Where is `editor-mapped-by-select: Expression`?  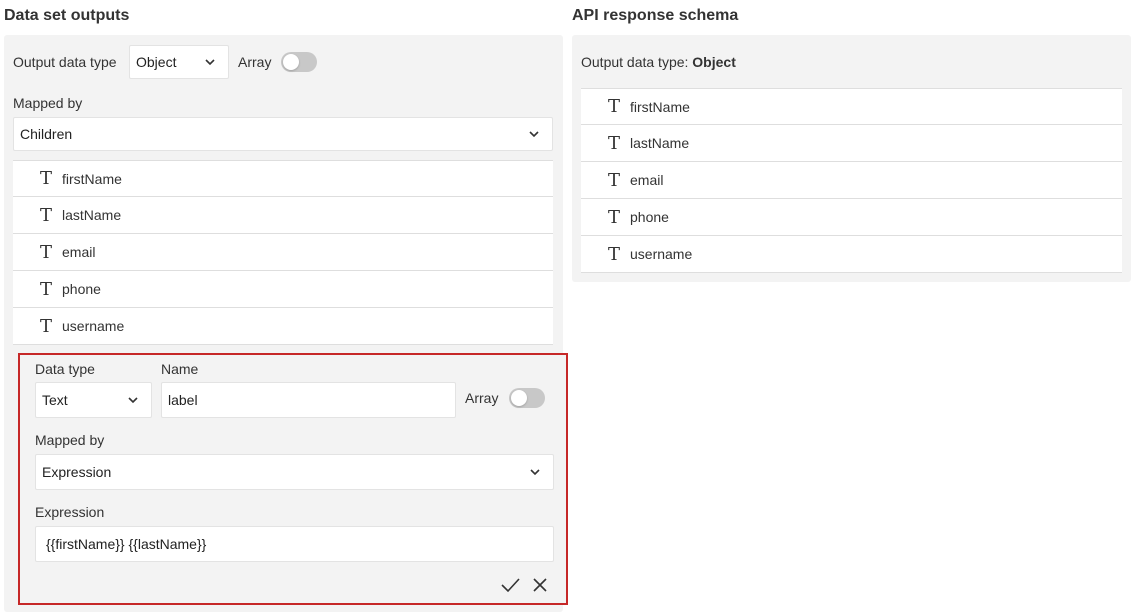 editor-mapped-by-select: Expression is located at coordinates (294, 472).